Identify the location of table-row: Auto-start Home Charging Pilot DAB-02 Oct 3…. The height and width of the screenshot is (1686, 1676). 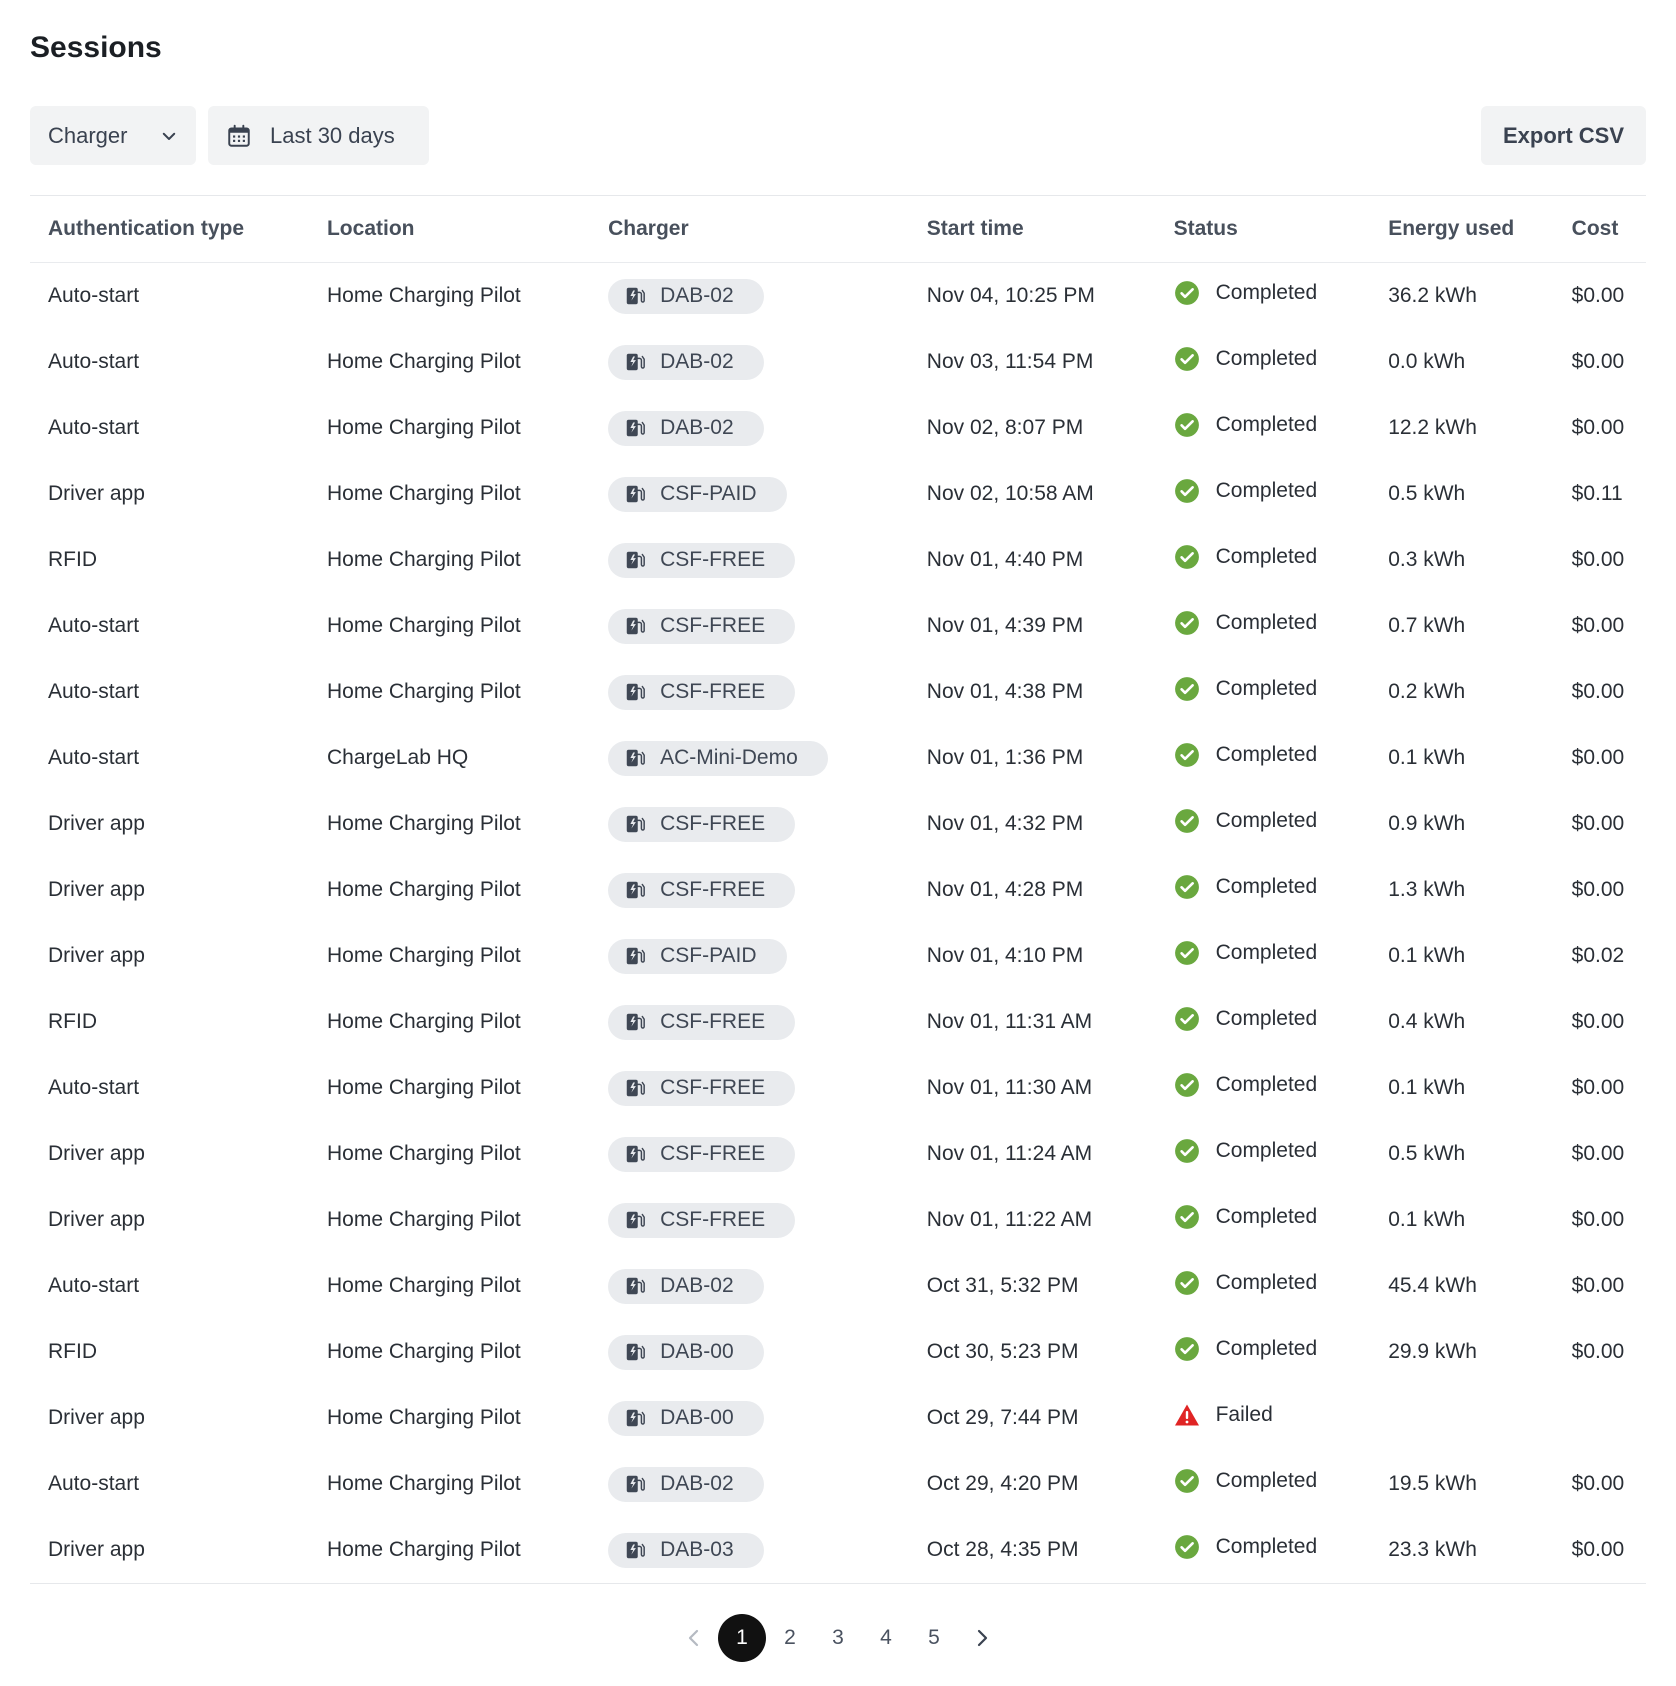
(838, 1286).